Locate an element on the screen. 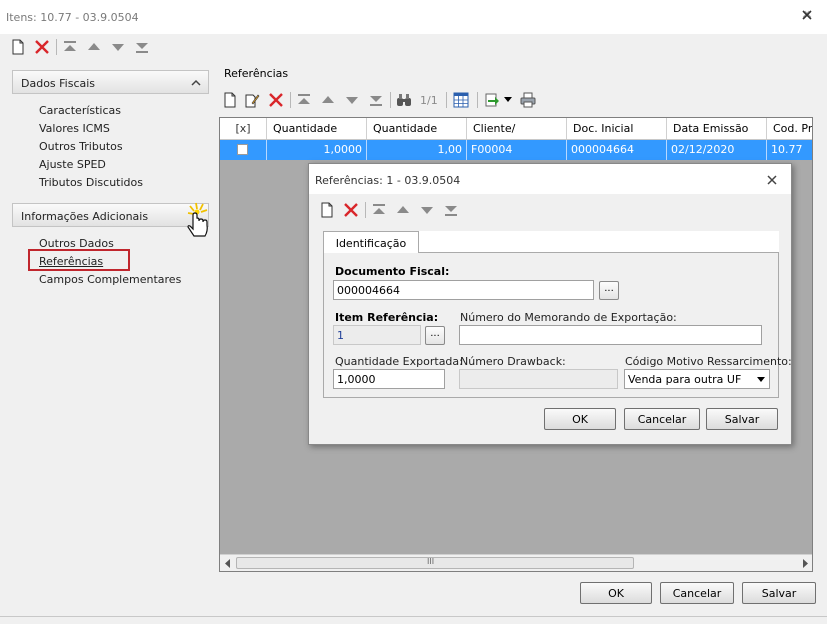 The width and height of the screenshot is (827, 624). binoculars-search-icon is located at coordinates (404, 100).